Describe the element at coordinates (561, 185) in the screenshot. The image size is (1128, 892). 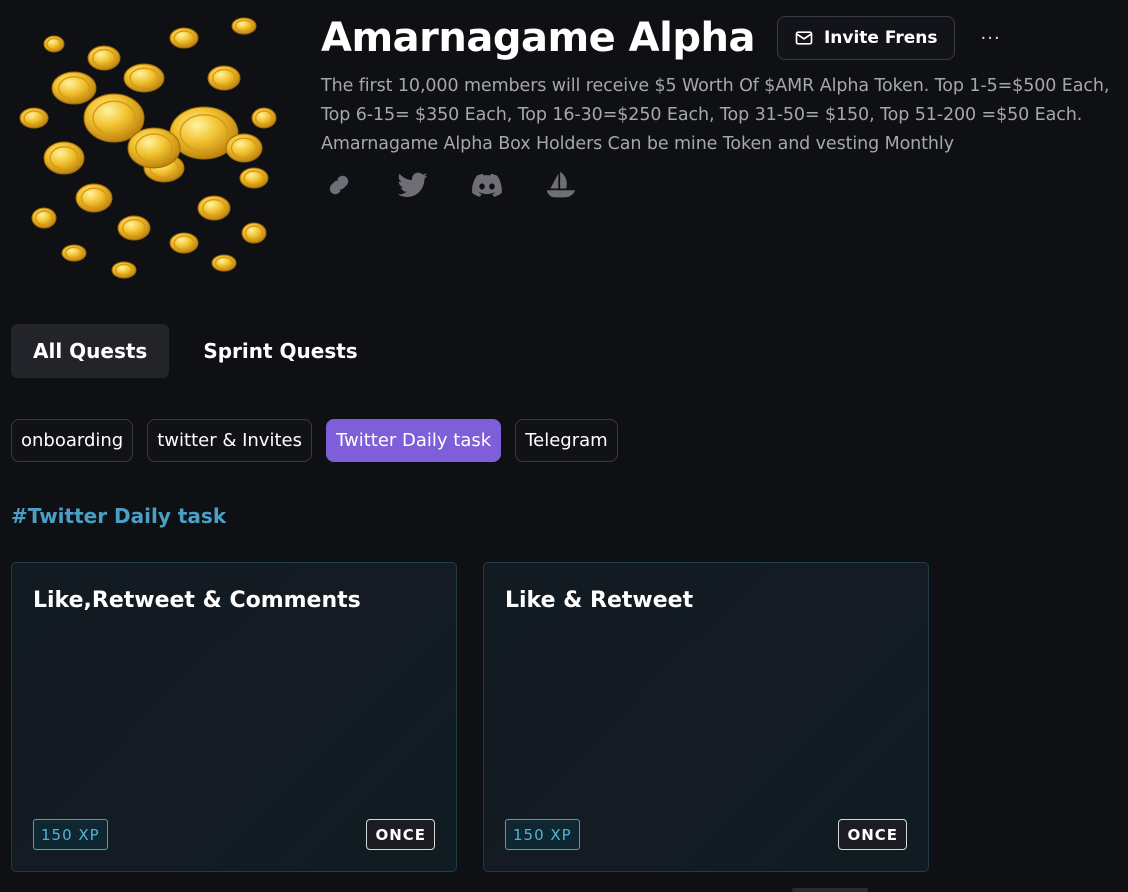
I see `opensea-icon` at that location.